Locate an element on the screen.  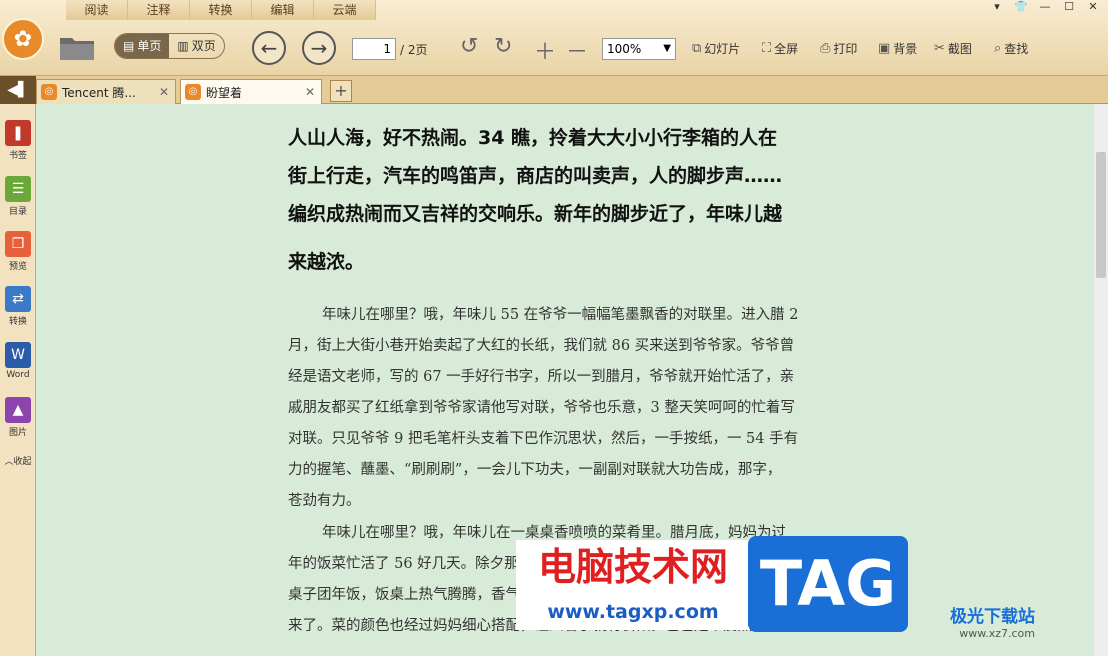
toc-icon: ☰ is located at coordinates (18, 189).